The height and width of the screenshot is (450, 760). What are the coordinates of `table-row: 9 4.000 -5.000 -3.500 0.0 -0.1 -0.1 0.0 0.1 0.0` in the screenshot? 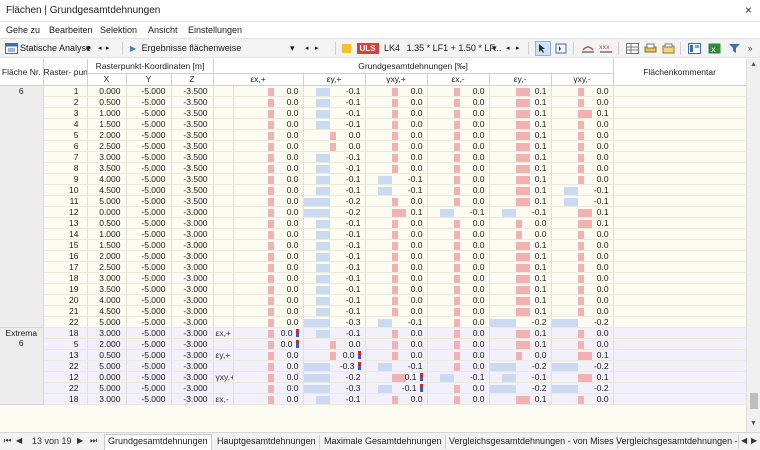 It's located at (373, 179).